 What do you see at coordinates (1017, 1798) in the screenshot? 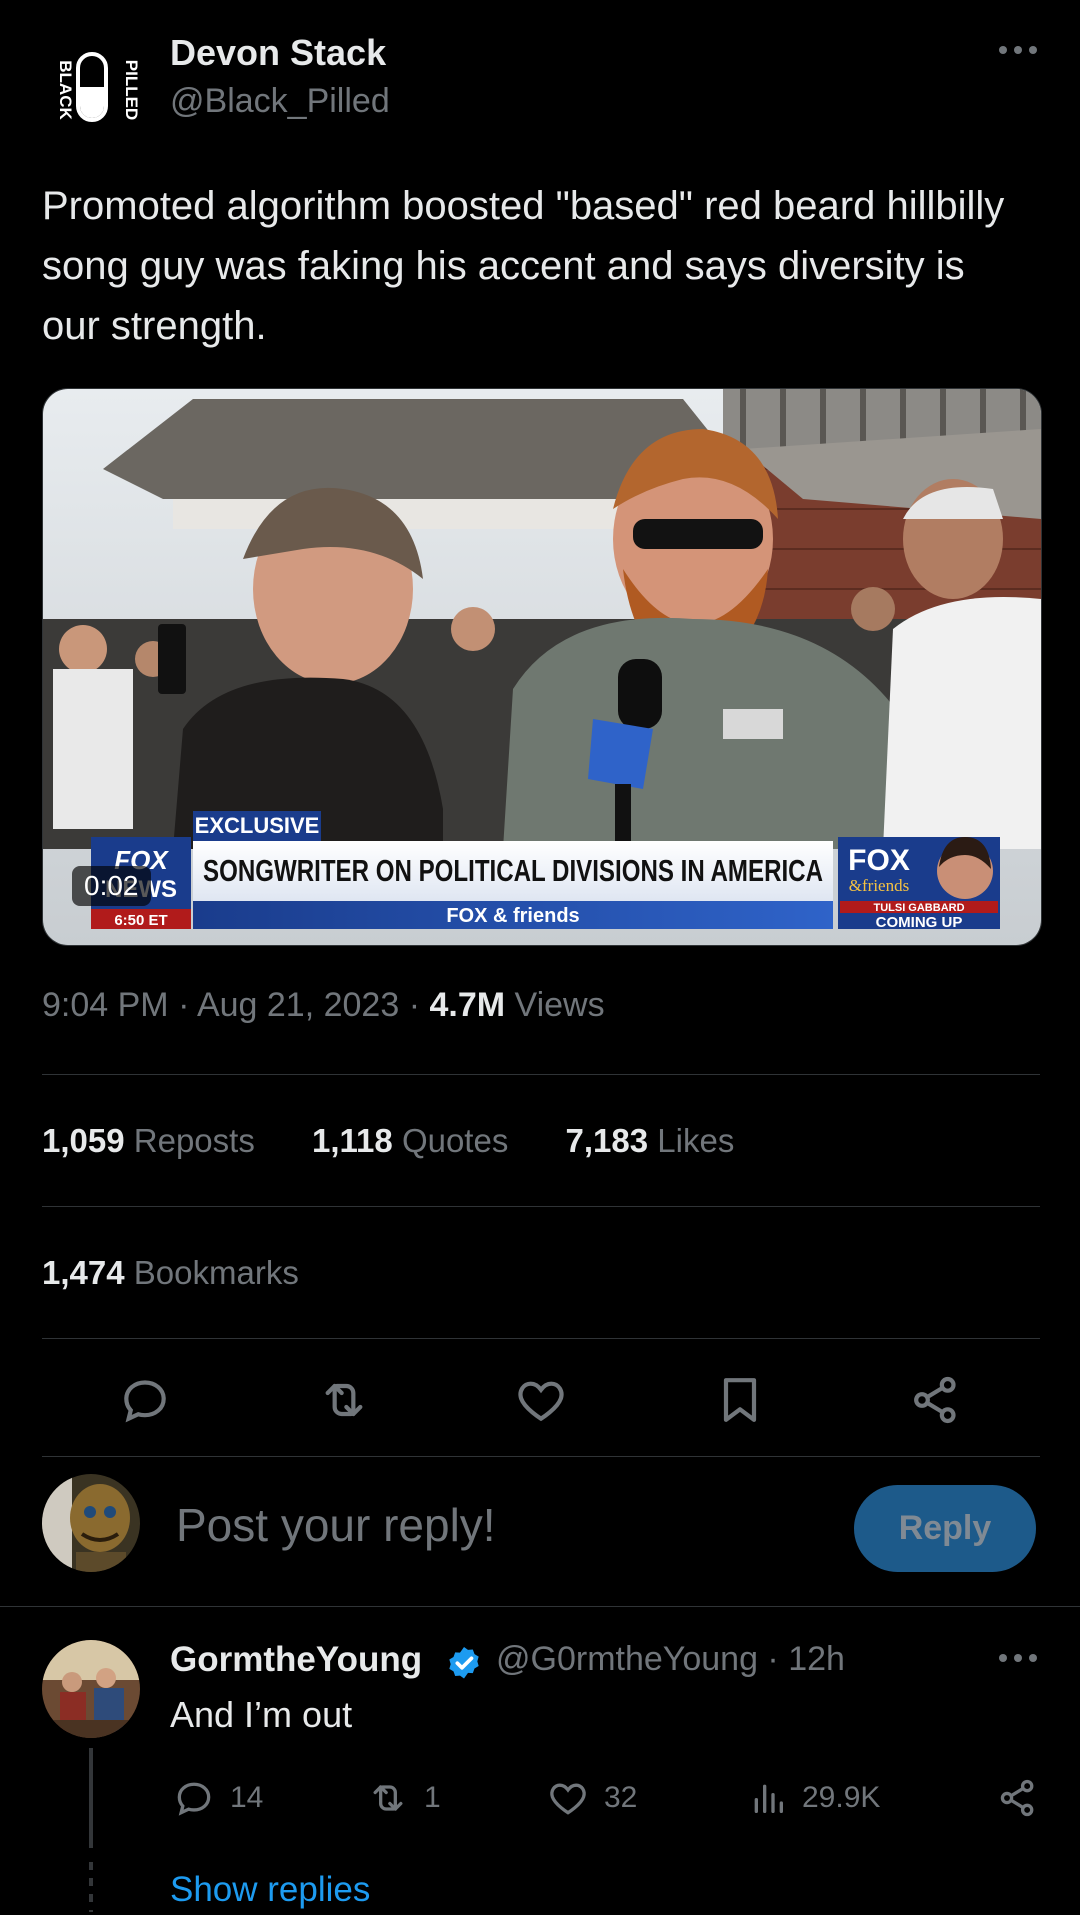
I see `comment-share-icon` at bounding box center [1017, 1798].